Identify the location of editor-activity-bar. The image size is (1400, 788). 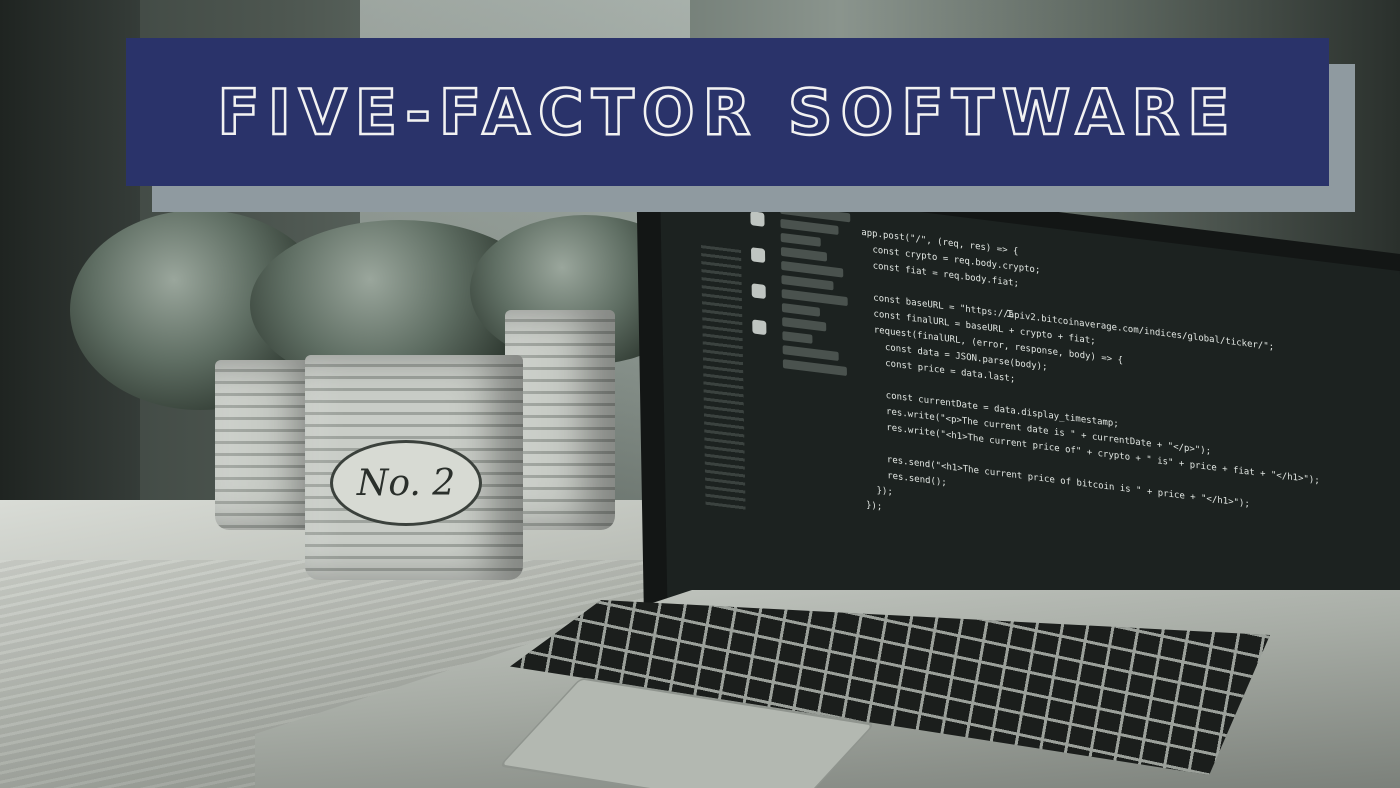
(762, 362).